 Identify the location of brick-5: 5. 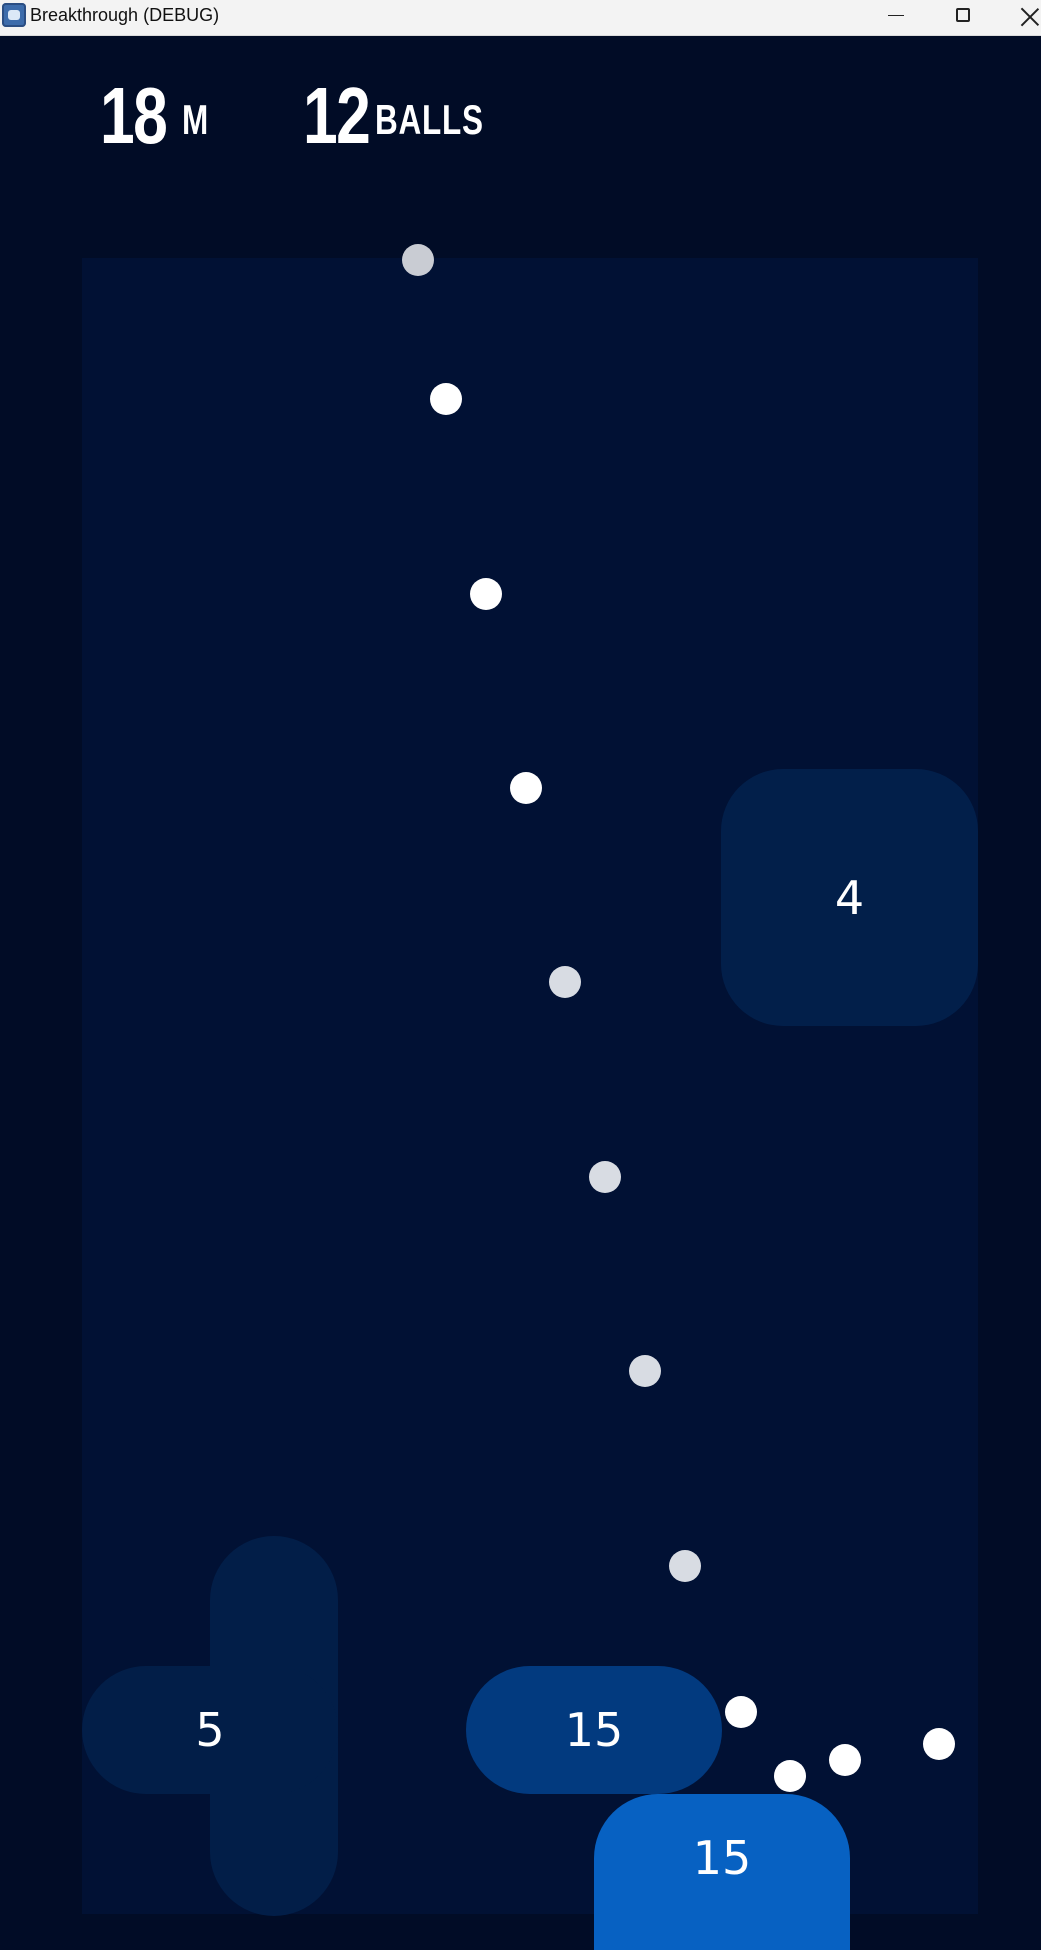
(210, 1730).